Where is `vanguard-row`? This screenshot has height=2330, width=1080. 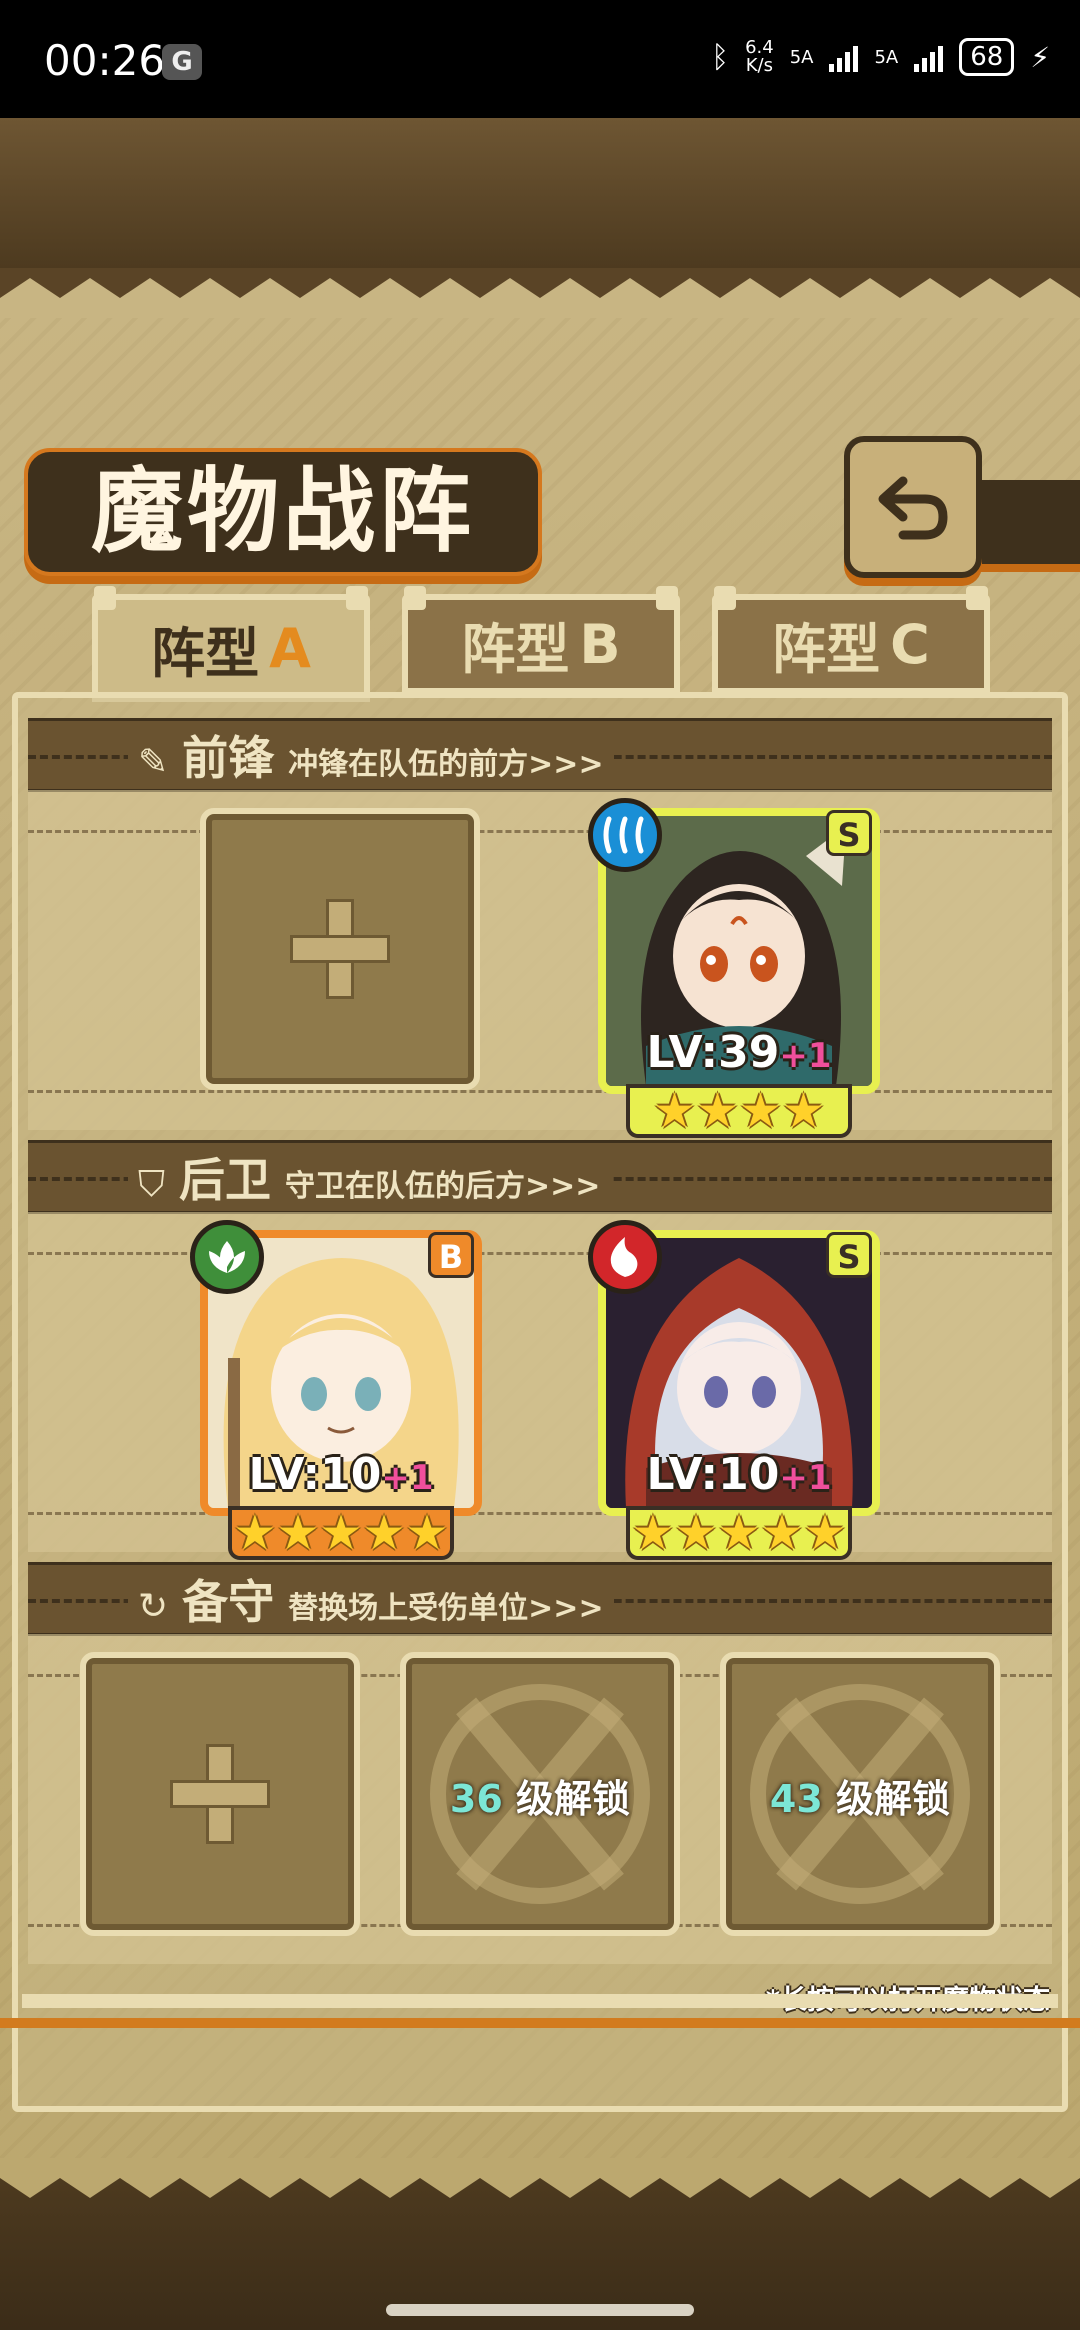
vanguard-row is located at coordinates (540, 960).